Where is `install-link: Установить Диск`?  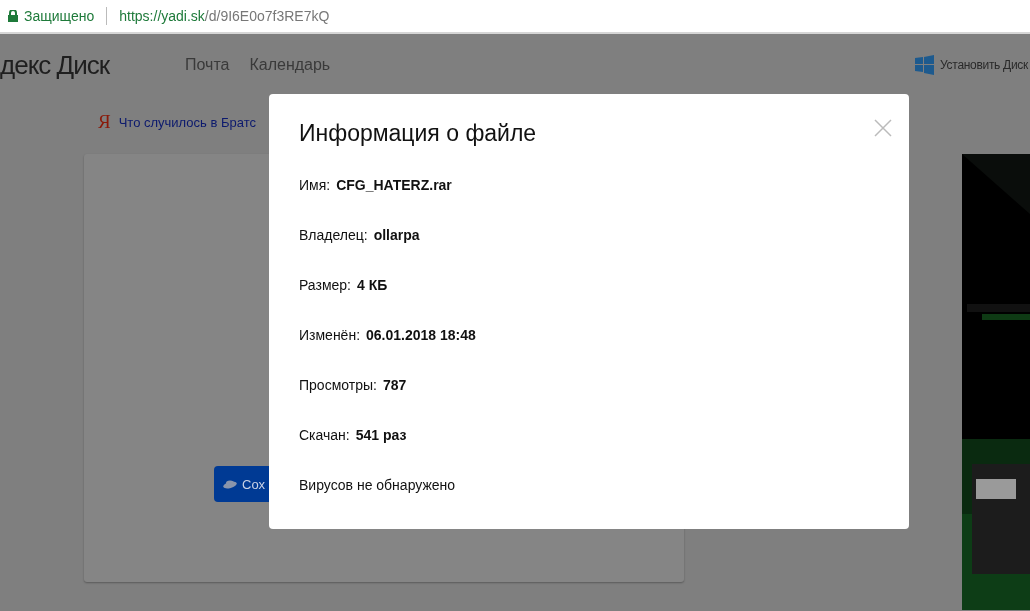 install-link: Установить Диск is located at coordinates (984, 65).